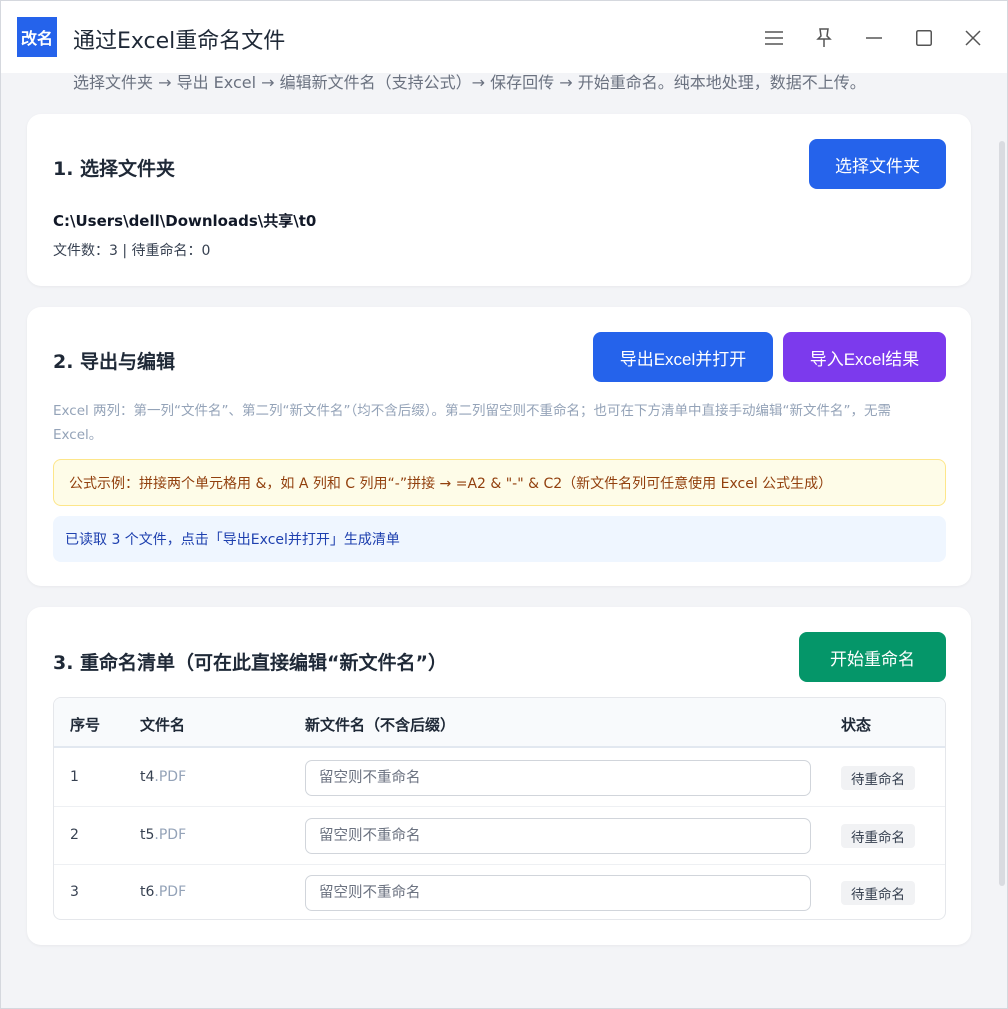 The image size is (1008, 1009). Describe the element at coordinates (856, 725) in the screenshot. I see `column-header-status: 状态` at that location.